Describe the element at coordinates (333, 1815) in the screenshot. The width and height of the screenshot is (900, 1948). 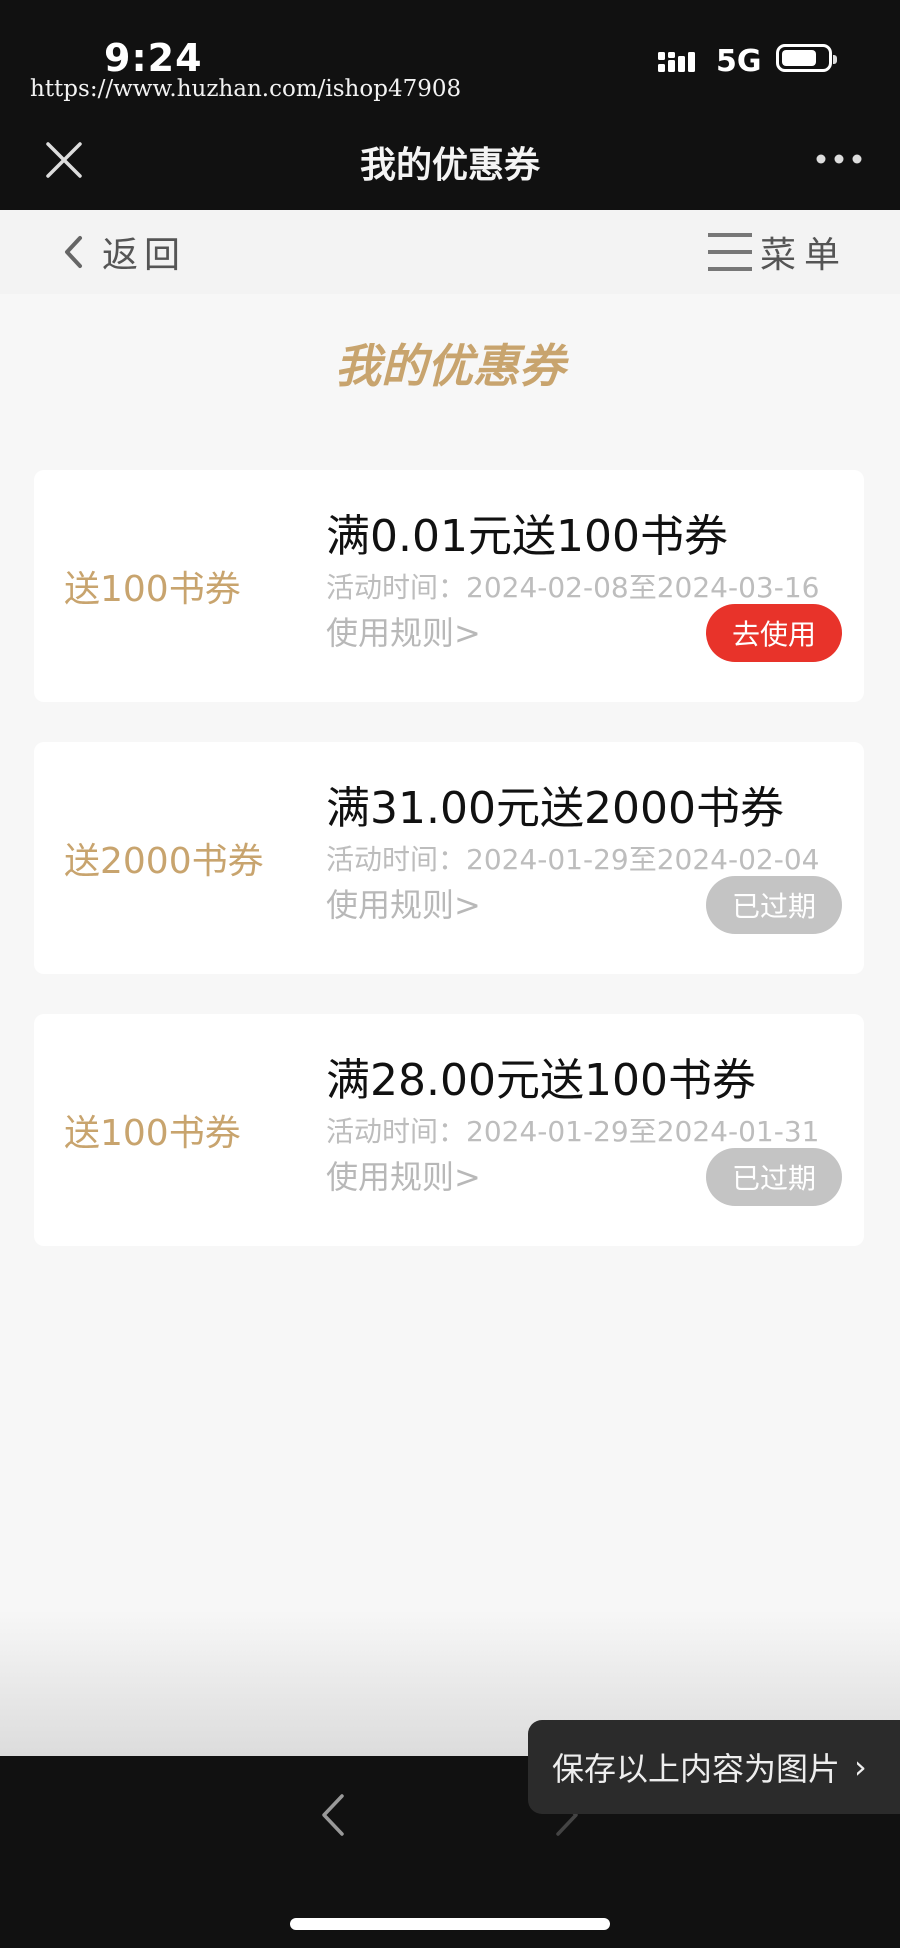
I see `browser-back-icon` at that location.